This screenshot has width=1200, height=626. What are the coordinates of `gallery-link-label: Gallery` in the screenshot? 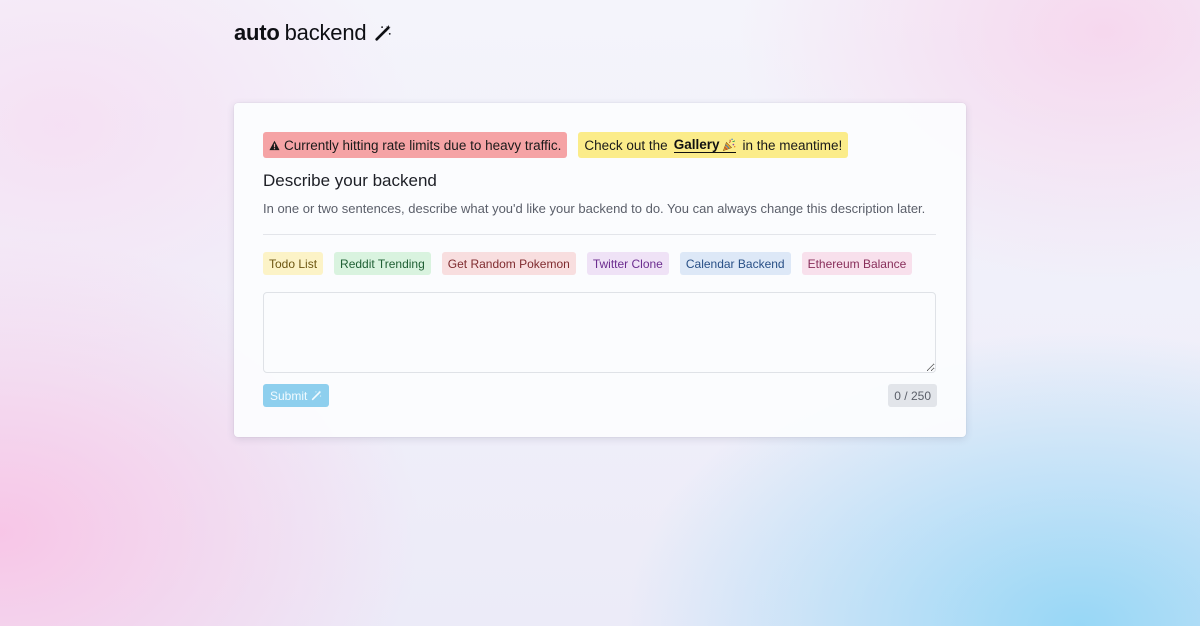 It's located at (696, 144).